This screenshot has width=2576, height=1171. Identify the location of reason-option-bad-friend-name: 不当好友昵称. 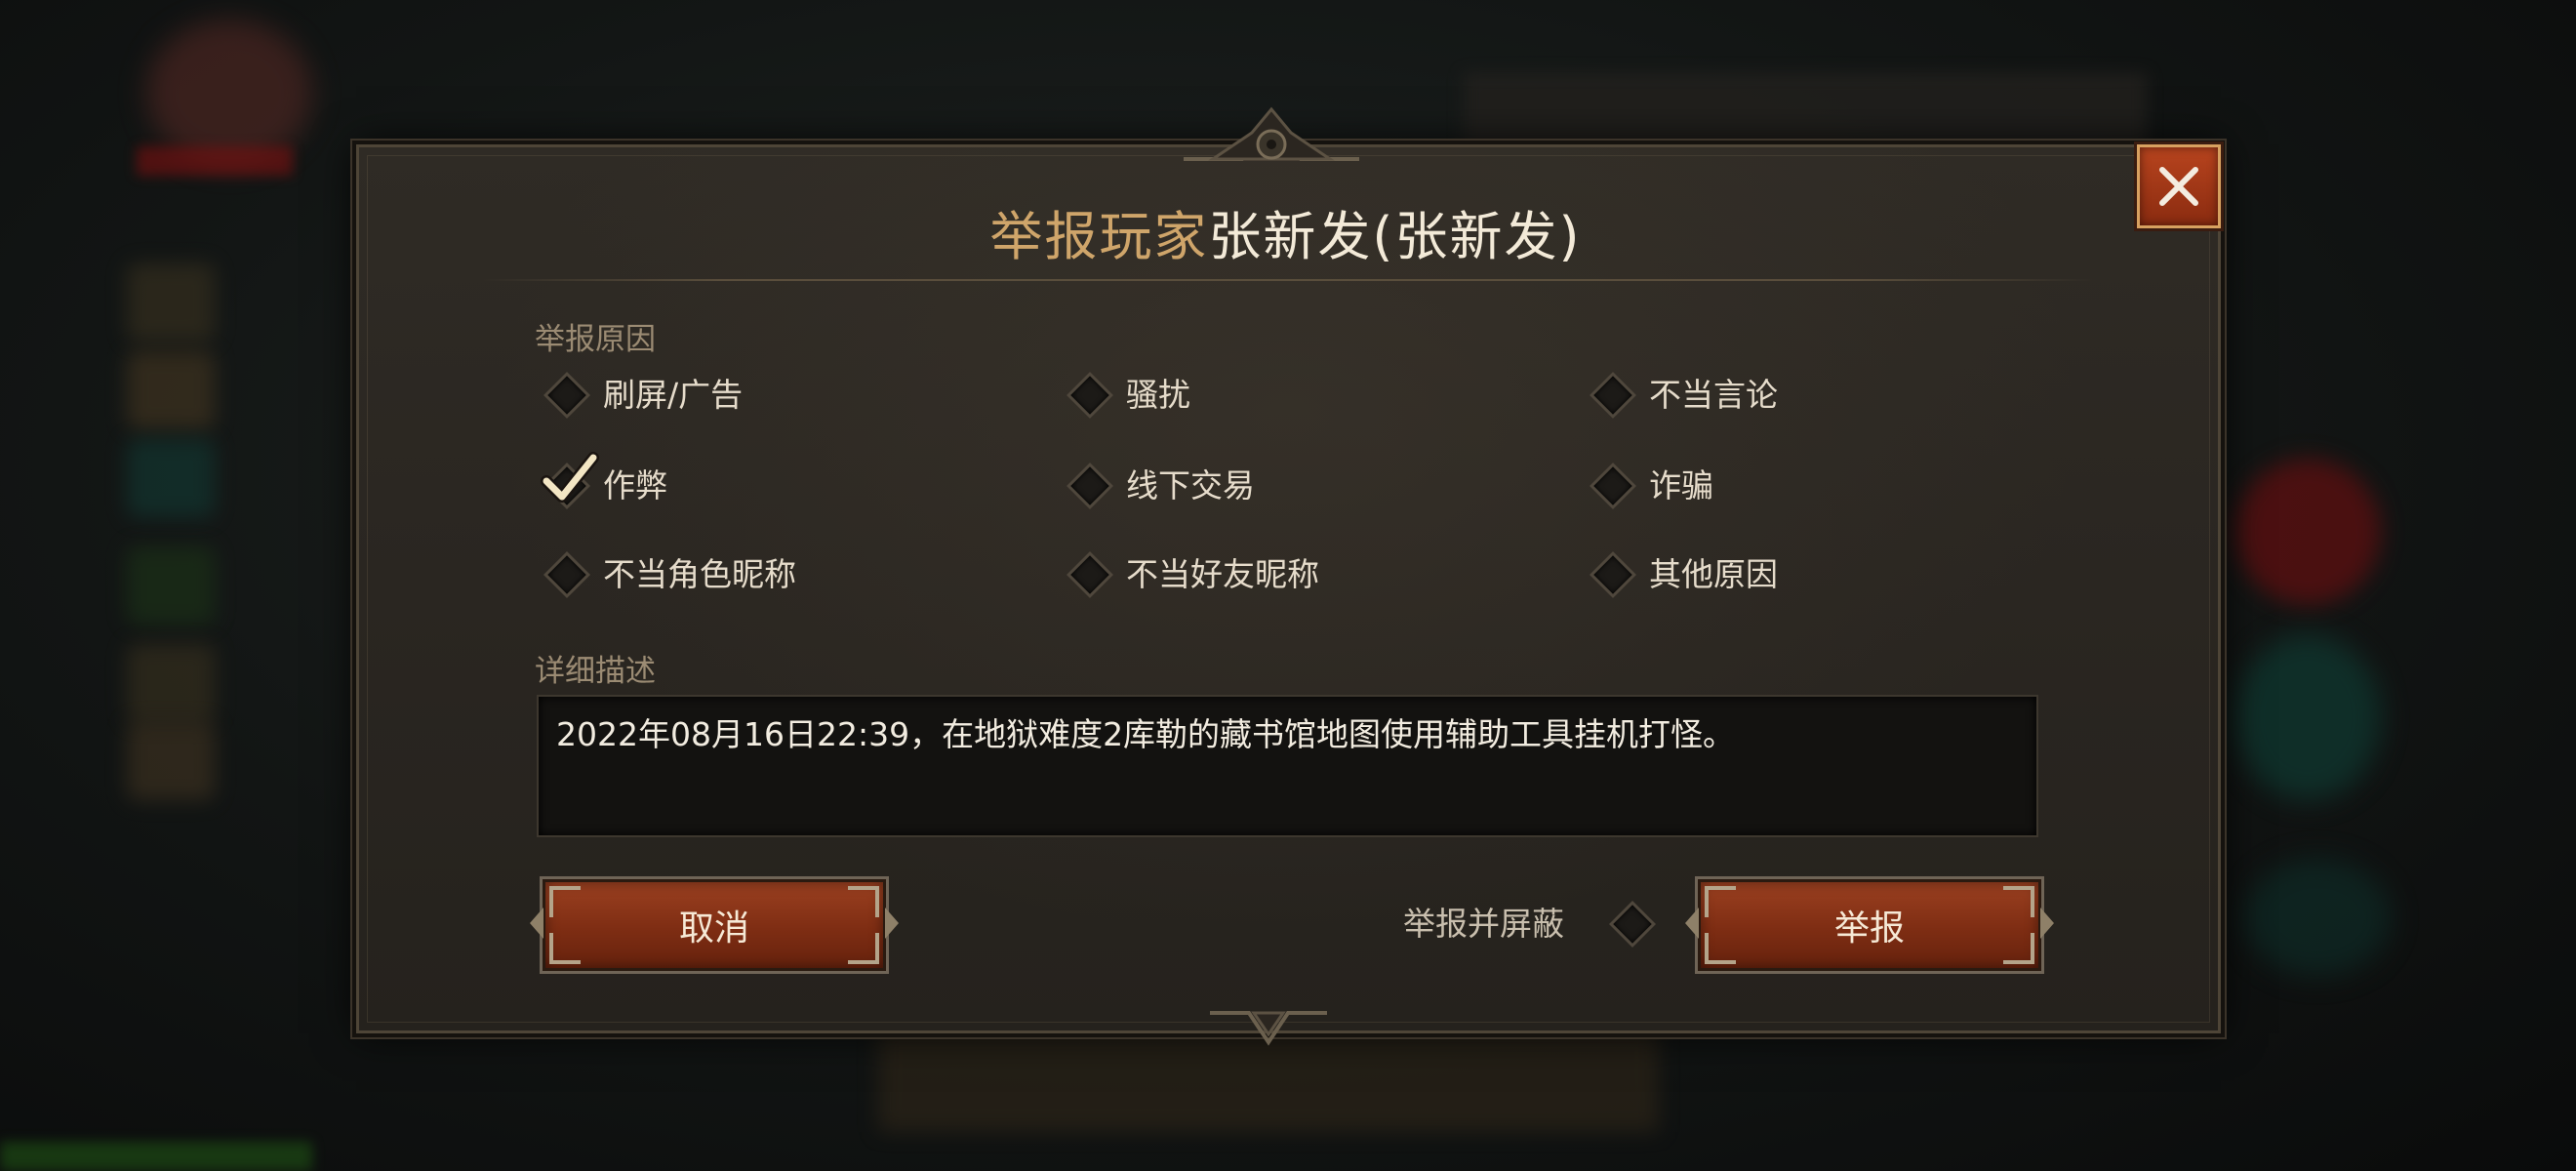
(1192, 572).